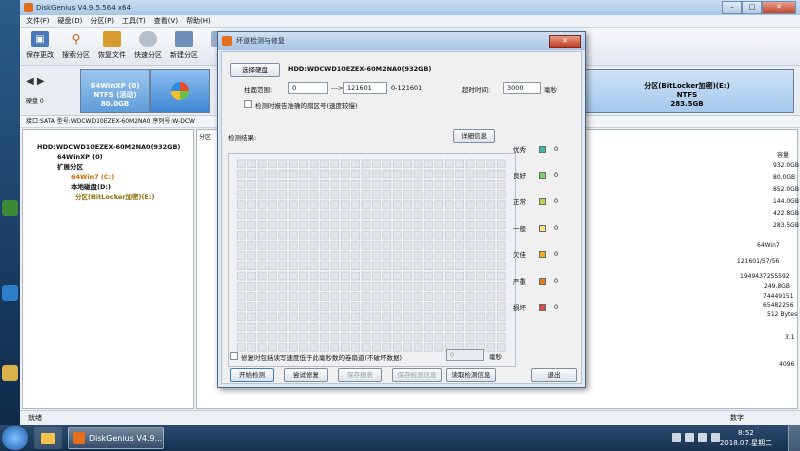 The width and height of the screenshot is (800, 451). Describe the element at coordinates (565, 41) in the screenshot. I see `dialog-close-button: ✕` at that location.